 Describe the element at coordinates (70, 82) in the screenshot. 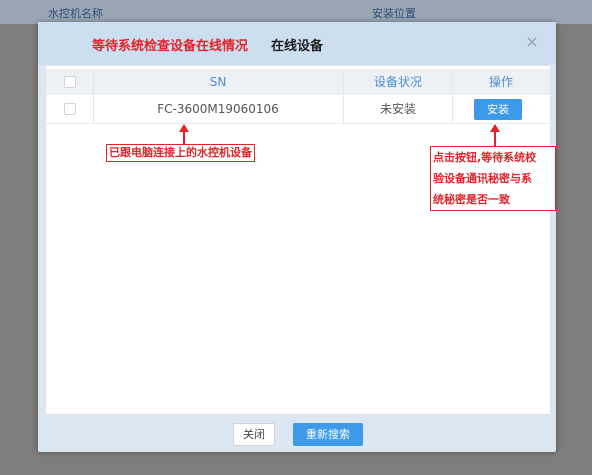

I see `select-all-checkbox` at that location.